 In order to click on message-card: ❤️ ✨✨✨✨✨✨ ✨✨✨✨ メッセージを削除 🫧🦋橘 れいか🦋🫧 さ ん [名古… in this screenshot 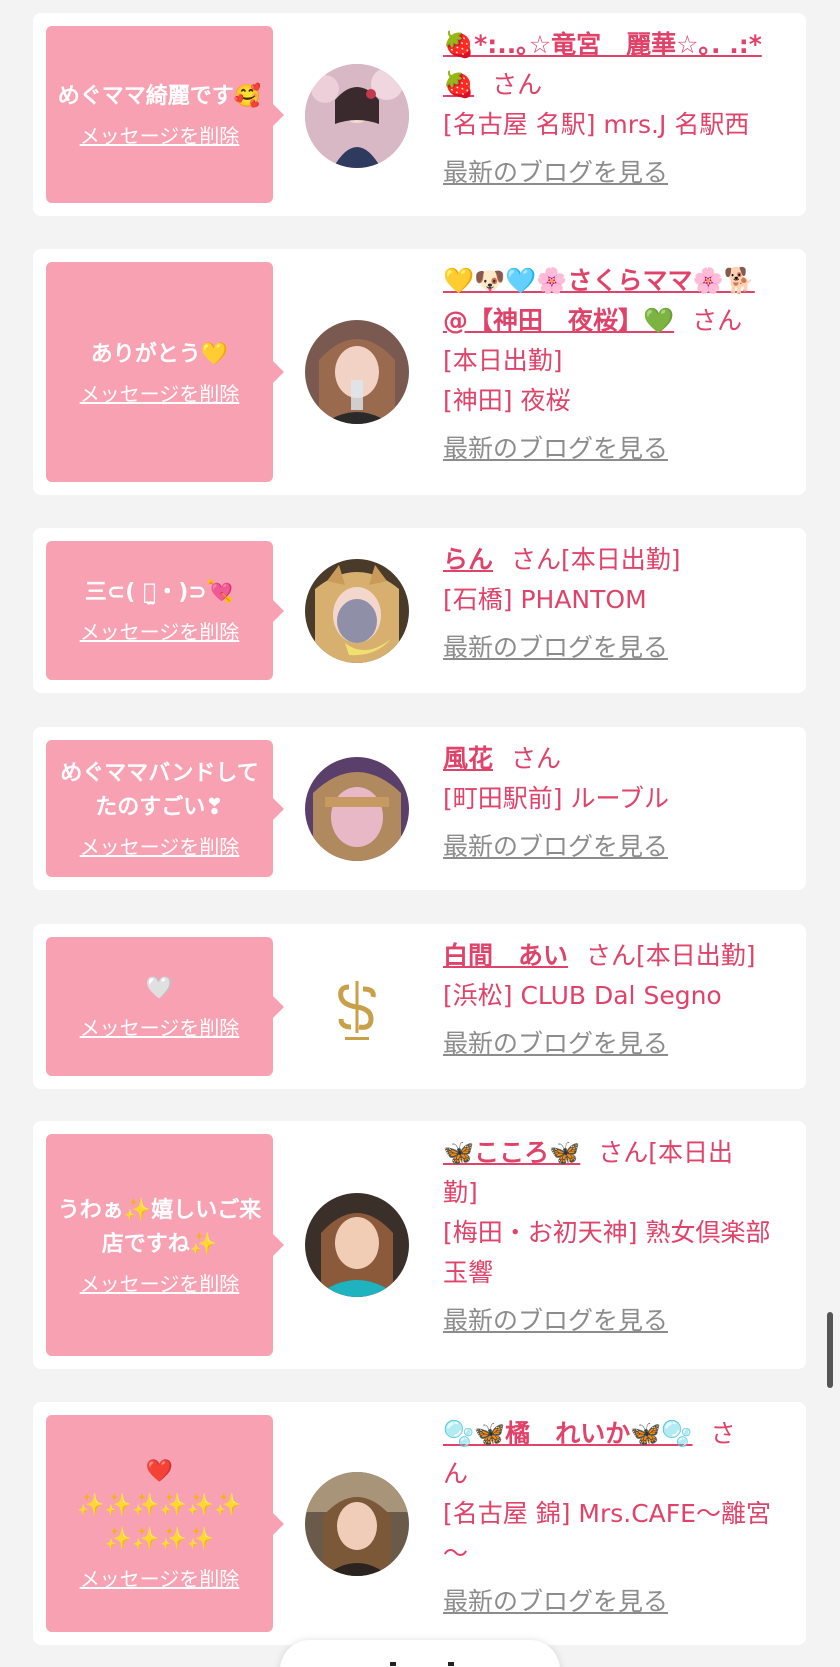, I will do `click(419, 1523)`.